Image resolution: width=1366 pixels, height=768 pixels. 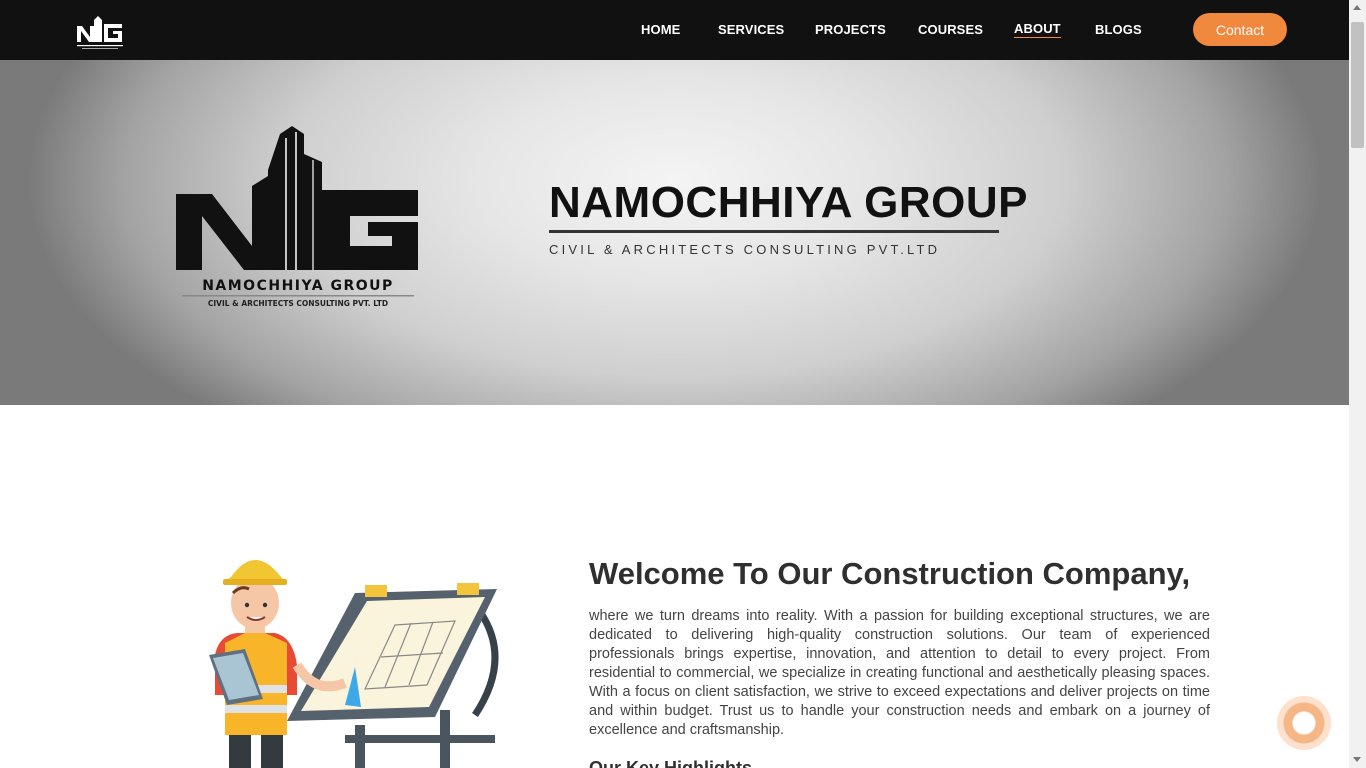 What do you see at coordinates (789, 202) in the screenshot?
I see `hero-title: NAMOCHHIYA GROUP` at bounding box center [789, 202].